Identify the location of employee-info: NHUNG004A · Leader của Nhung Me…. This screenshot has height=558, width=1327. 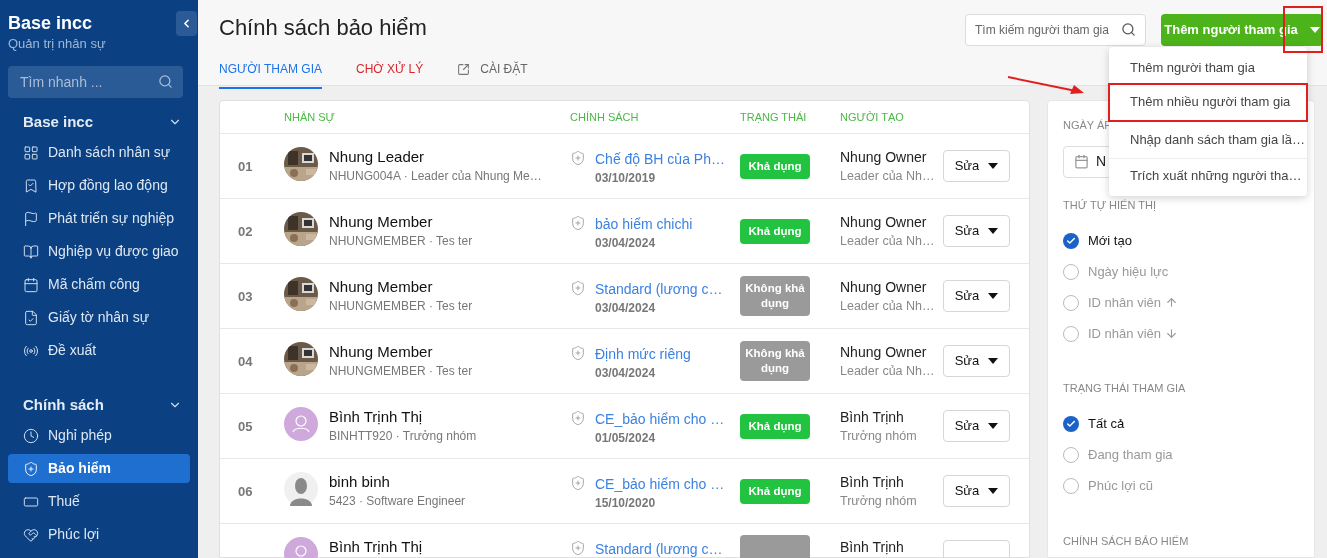
(435, 176).